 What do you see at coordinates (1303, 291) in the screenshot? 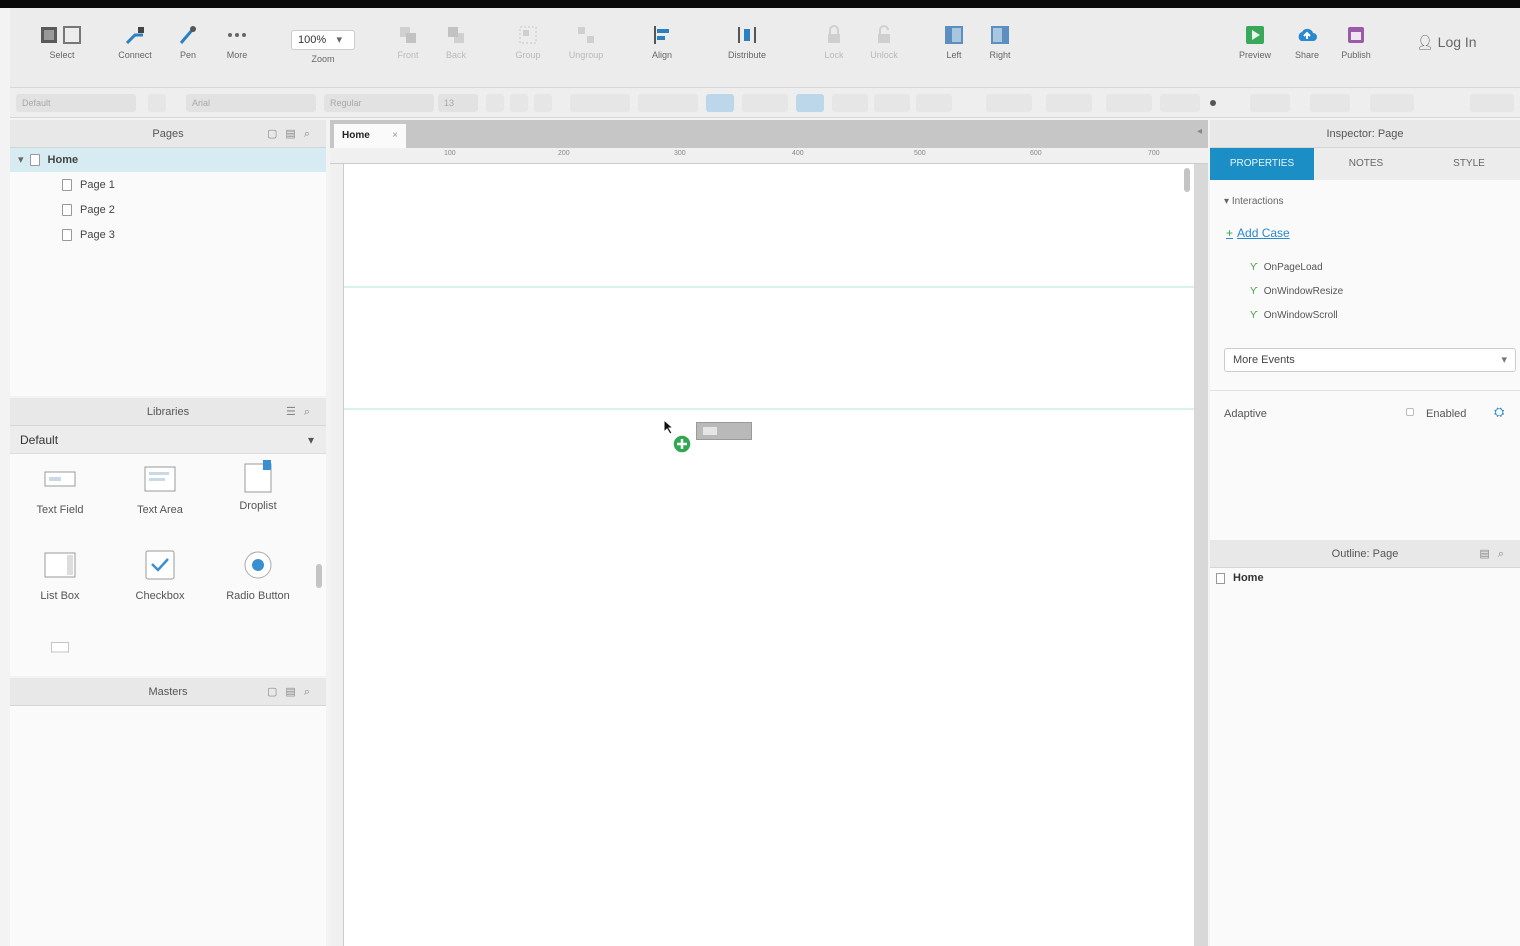
I see `event-label: OnWindowResize` at bounding box center [1303, 291].